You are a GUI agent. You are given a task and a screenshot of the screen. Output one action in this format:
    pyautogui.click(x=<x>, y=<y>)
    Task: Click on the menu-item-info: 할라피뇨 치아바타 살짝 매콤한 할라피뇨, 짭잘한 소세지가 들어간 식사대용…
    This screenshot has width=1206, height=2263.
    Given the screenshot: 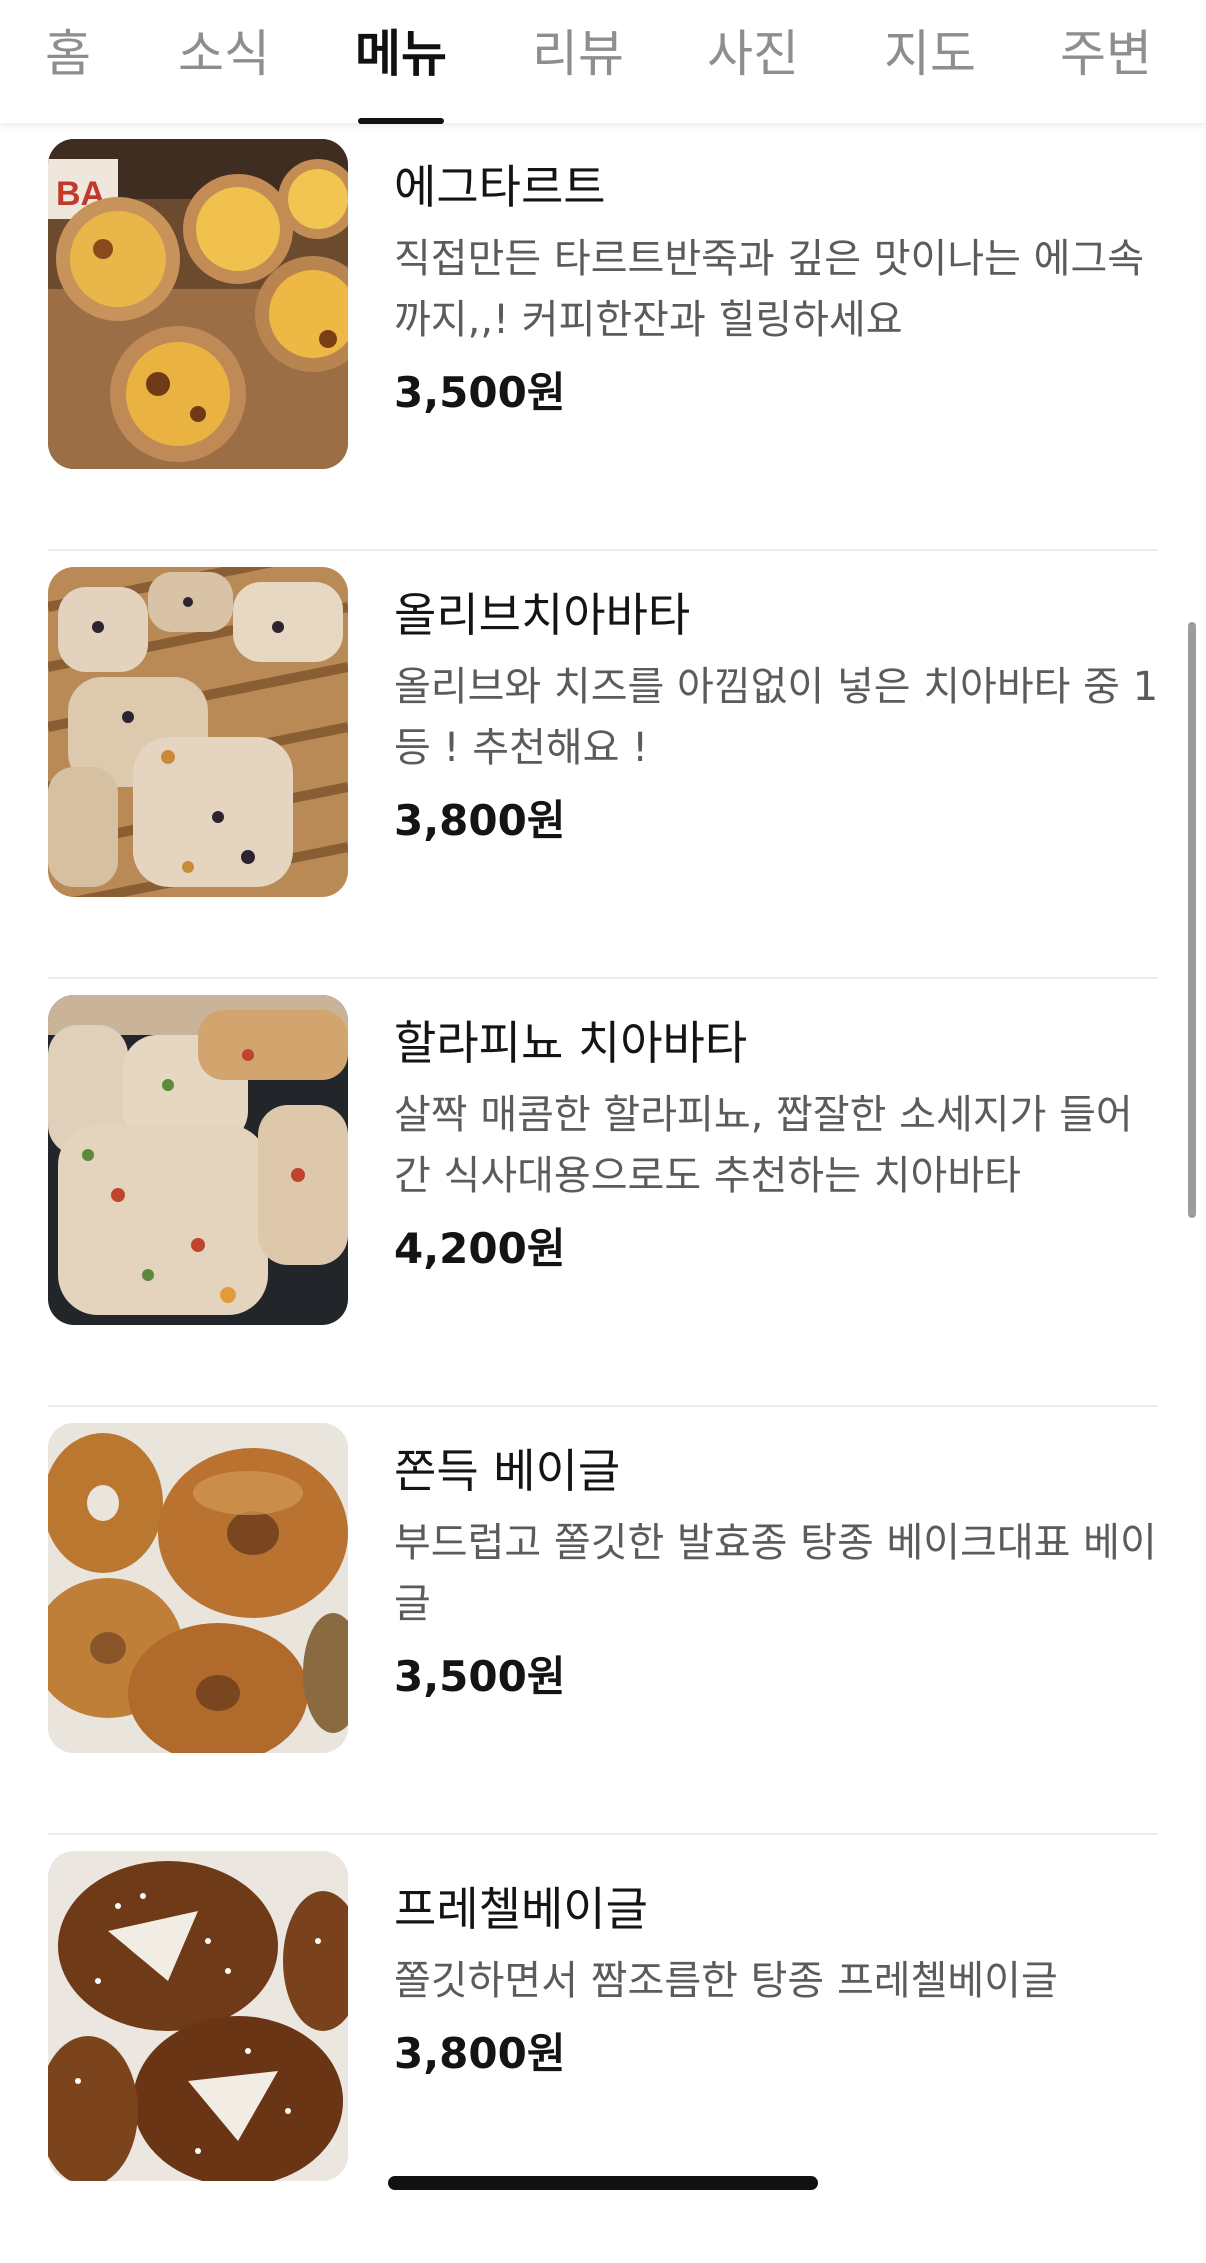 What is the action you would take?
    pyautogui.click(x=779, y=1145)
    